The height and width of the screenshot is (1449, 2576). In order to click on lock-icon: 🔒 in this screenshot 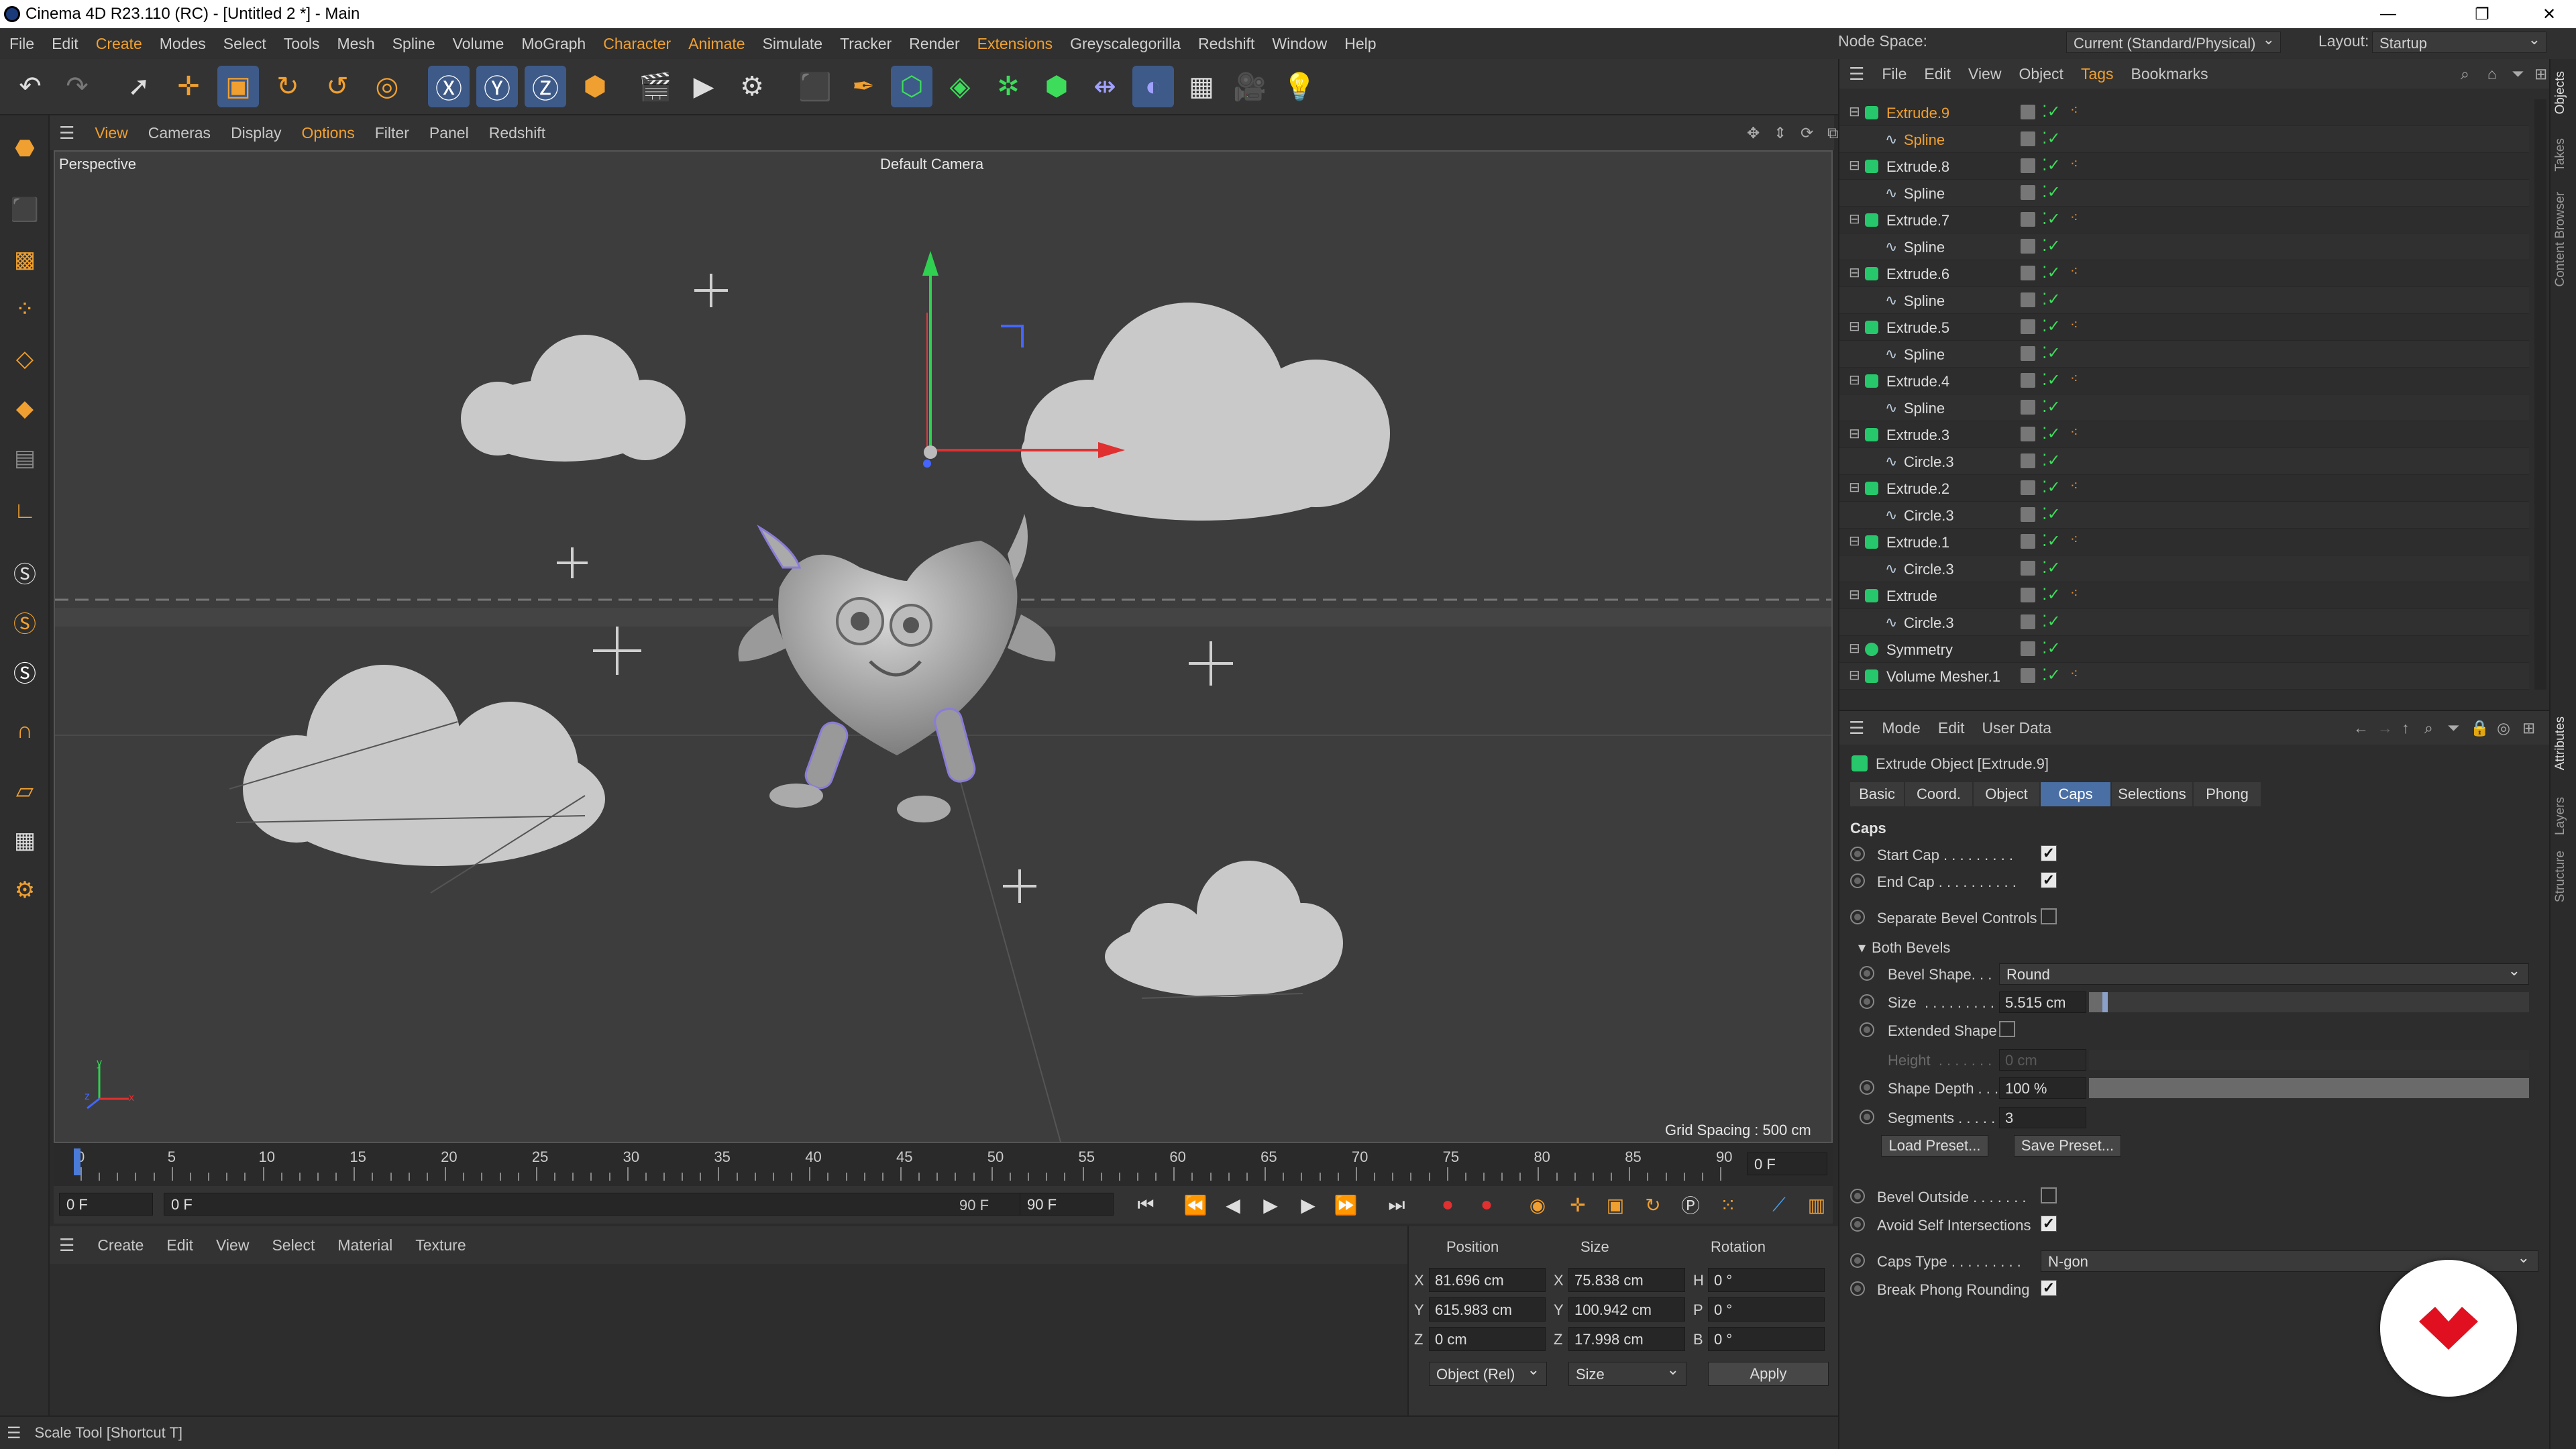, I will do `click(2479, 728)`.